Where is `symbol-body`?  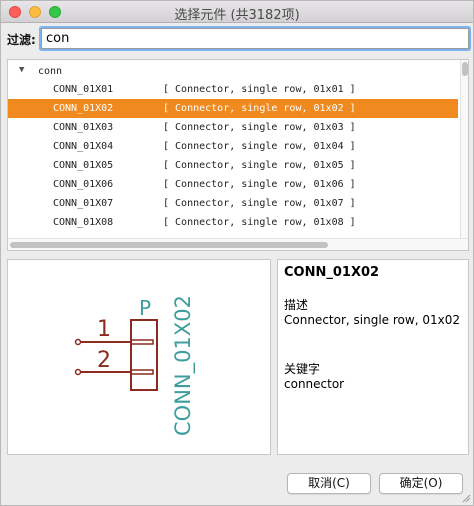 symbol-body is located at coordinates (144, 355).